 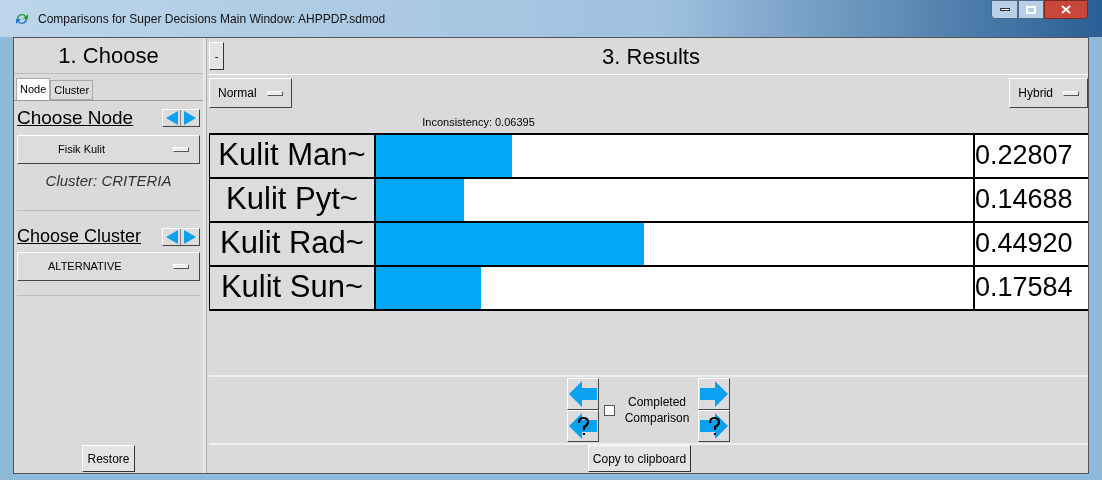 What do you see at coordinates (639, 458) in the screenshot?
I see `copy-to-clipboard-button: Copy to clipboard` at bounding box center [639, 458].